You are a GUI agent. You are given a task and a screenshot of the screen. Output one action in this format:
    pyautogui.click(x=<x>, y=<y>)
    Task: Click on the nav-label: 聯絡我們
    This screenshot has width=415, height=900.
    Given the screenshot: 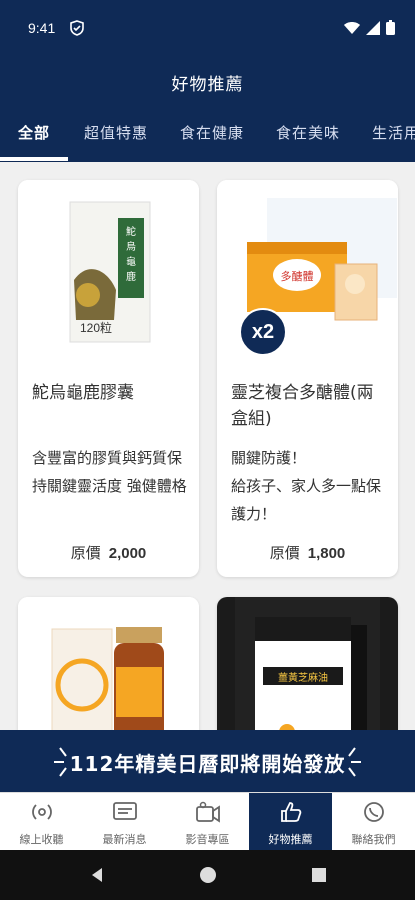 What is the action you would take?
    pyautogui.click(x=373, y=839)
    